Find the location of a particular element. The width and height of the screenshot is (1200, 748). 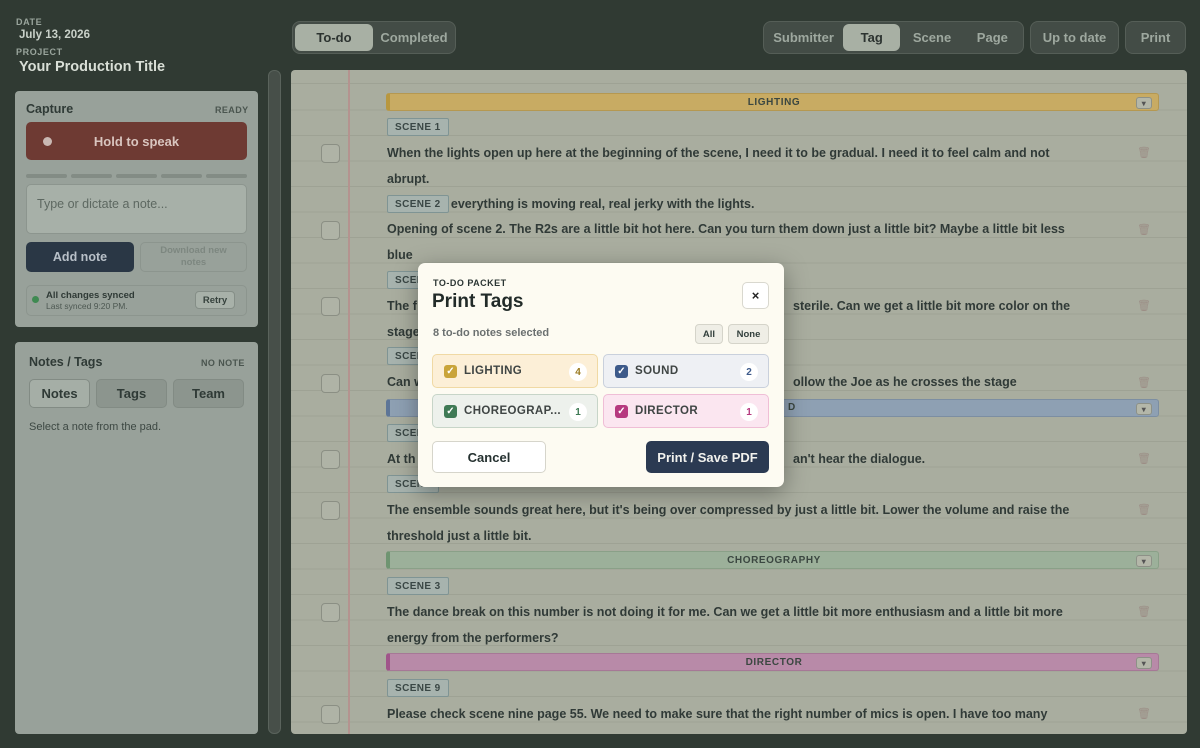

hold-to-speak-label: Hold to speak is located at coordinates (136, 141).